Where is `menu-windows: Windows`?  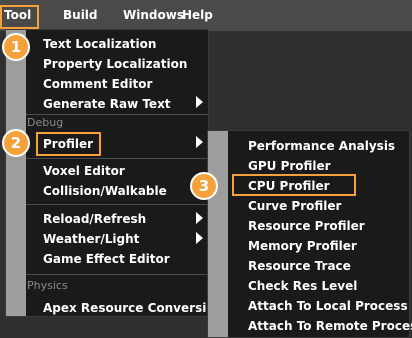
menu-windows: Windows is located at coordinates (153, 15).